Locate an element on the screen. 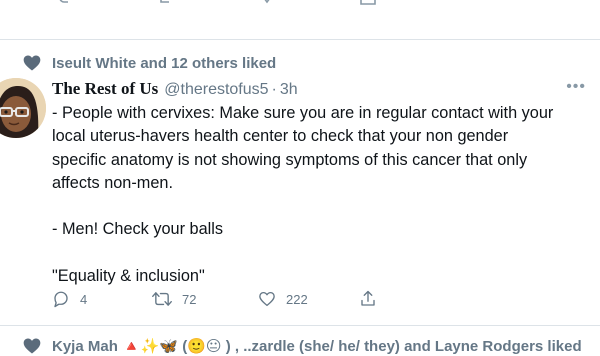  tweet-actions: 4 72 222 is located at coordinates (217, 301).